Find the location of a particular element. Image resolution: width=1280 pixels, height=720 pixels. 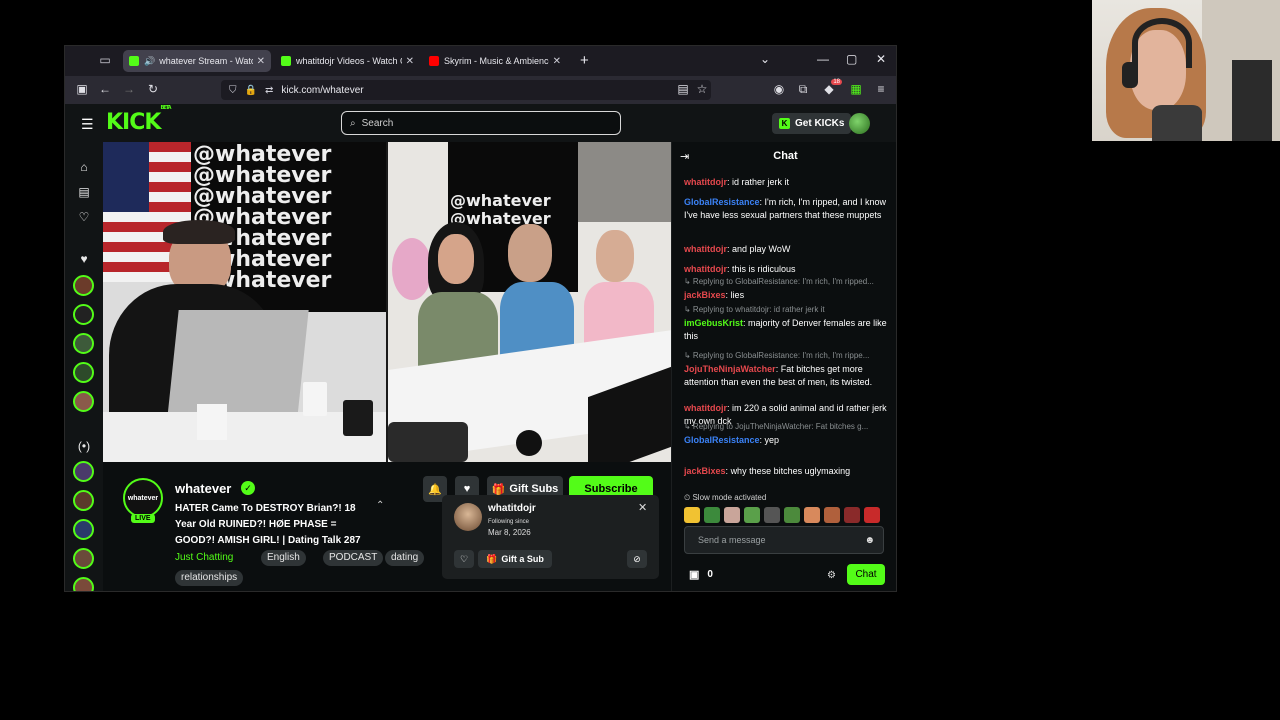

permissions-icon: ⇄ is located at coordinates (269, 90).